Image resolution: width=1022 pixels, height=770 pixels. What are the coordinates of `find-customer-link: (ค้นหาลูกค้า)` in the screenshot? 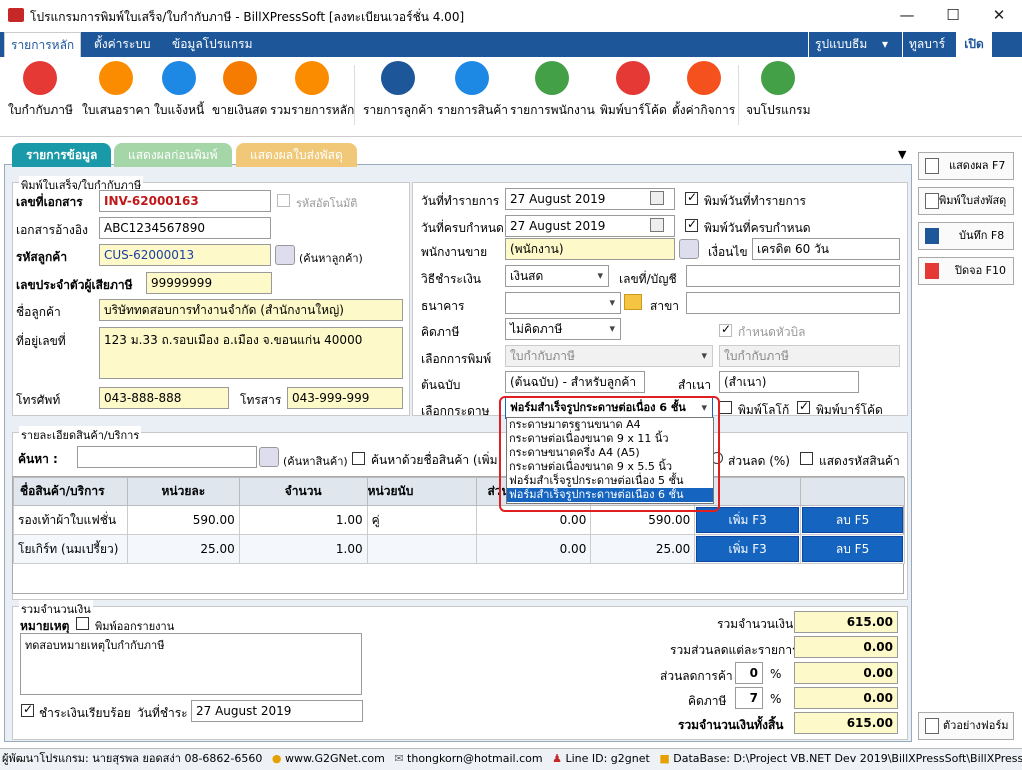 It's located at (331, 258).